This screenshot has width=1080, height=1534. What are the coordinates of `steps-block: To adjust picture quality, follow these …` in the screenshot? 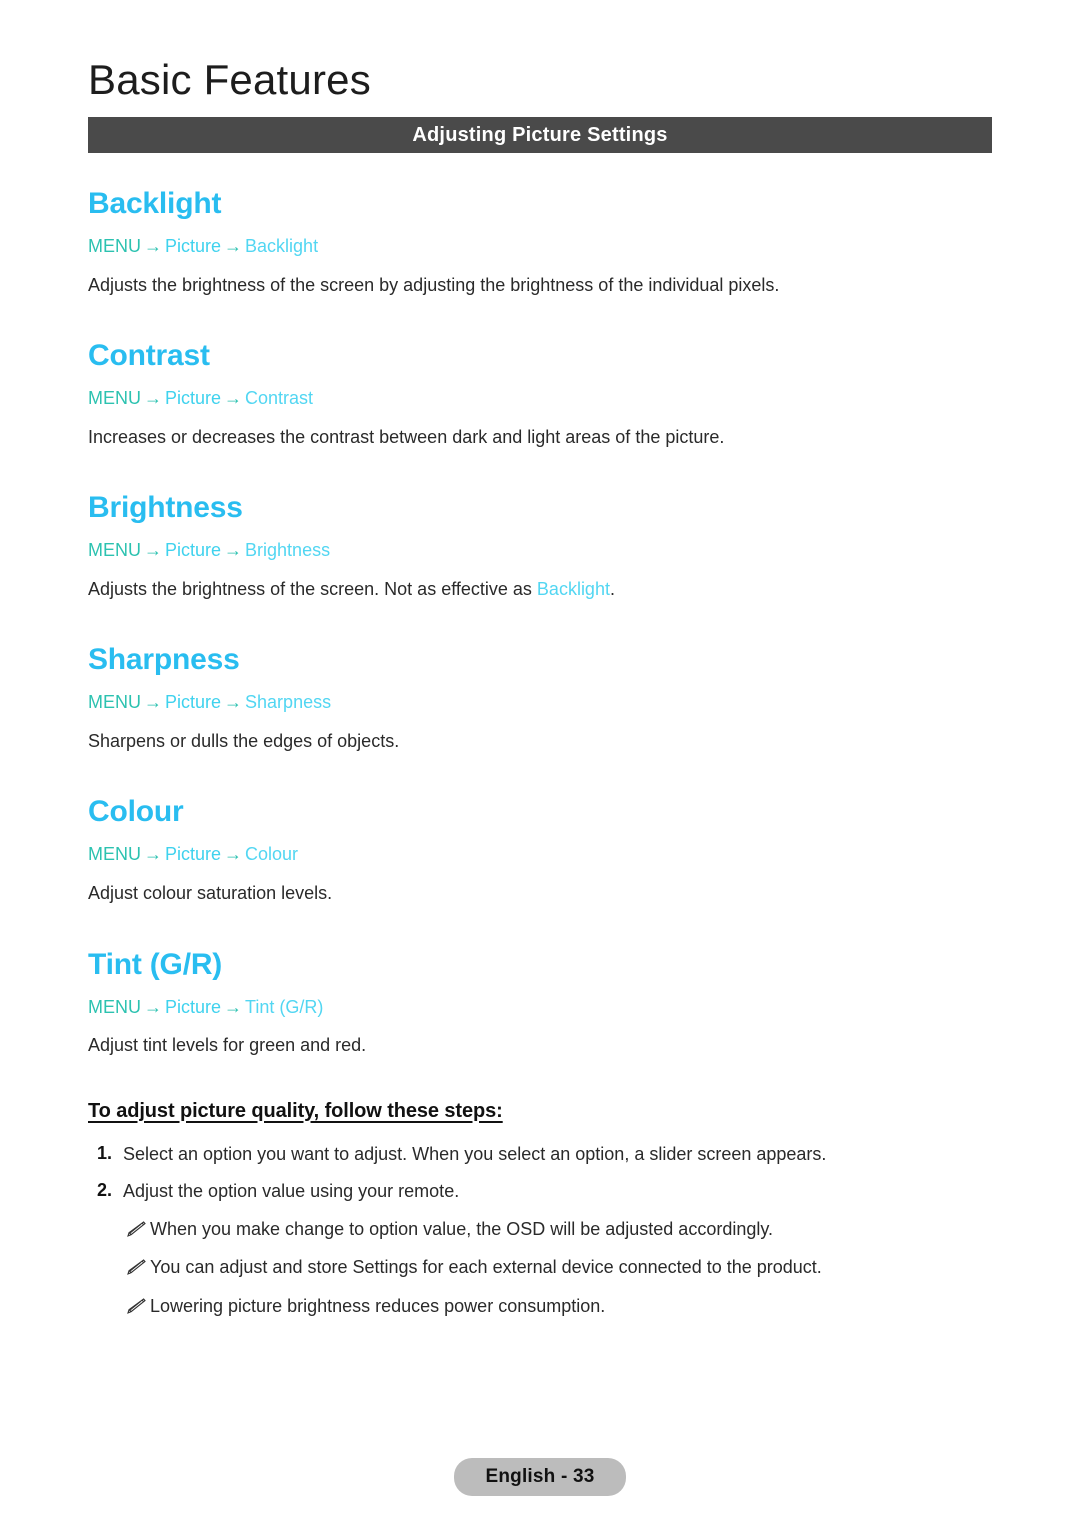 It's located at (540, 1209).